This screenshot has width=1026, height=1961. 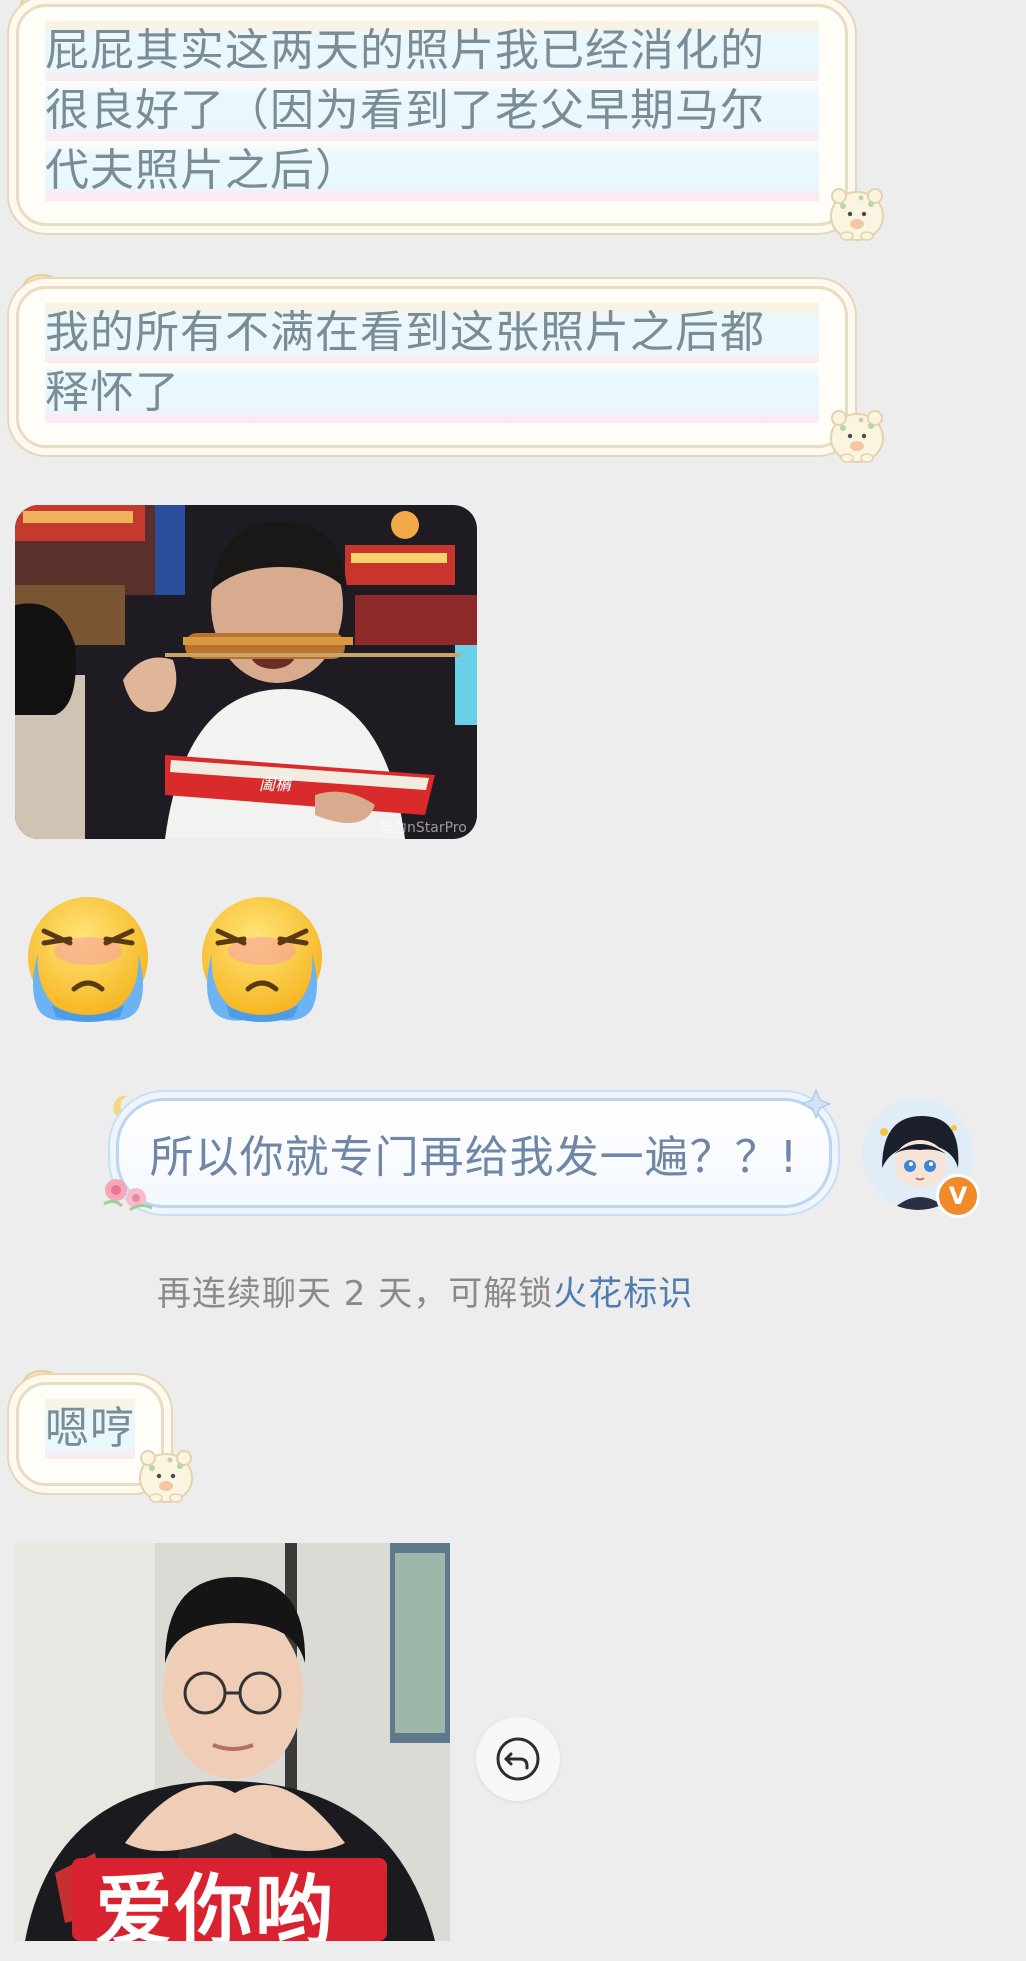 I want to click on message-text-line: 代夫照片之后）, so click(x=432, y=171).